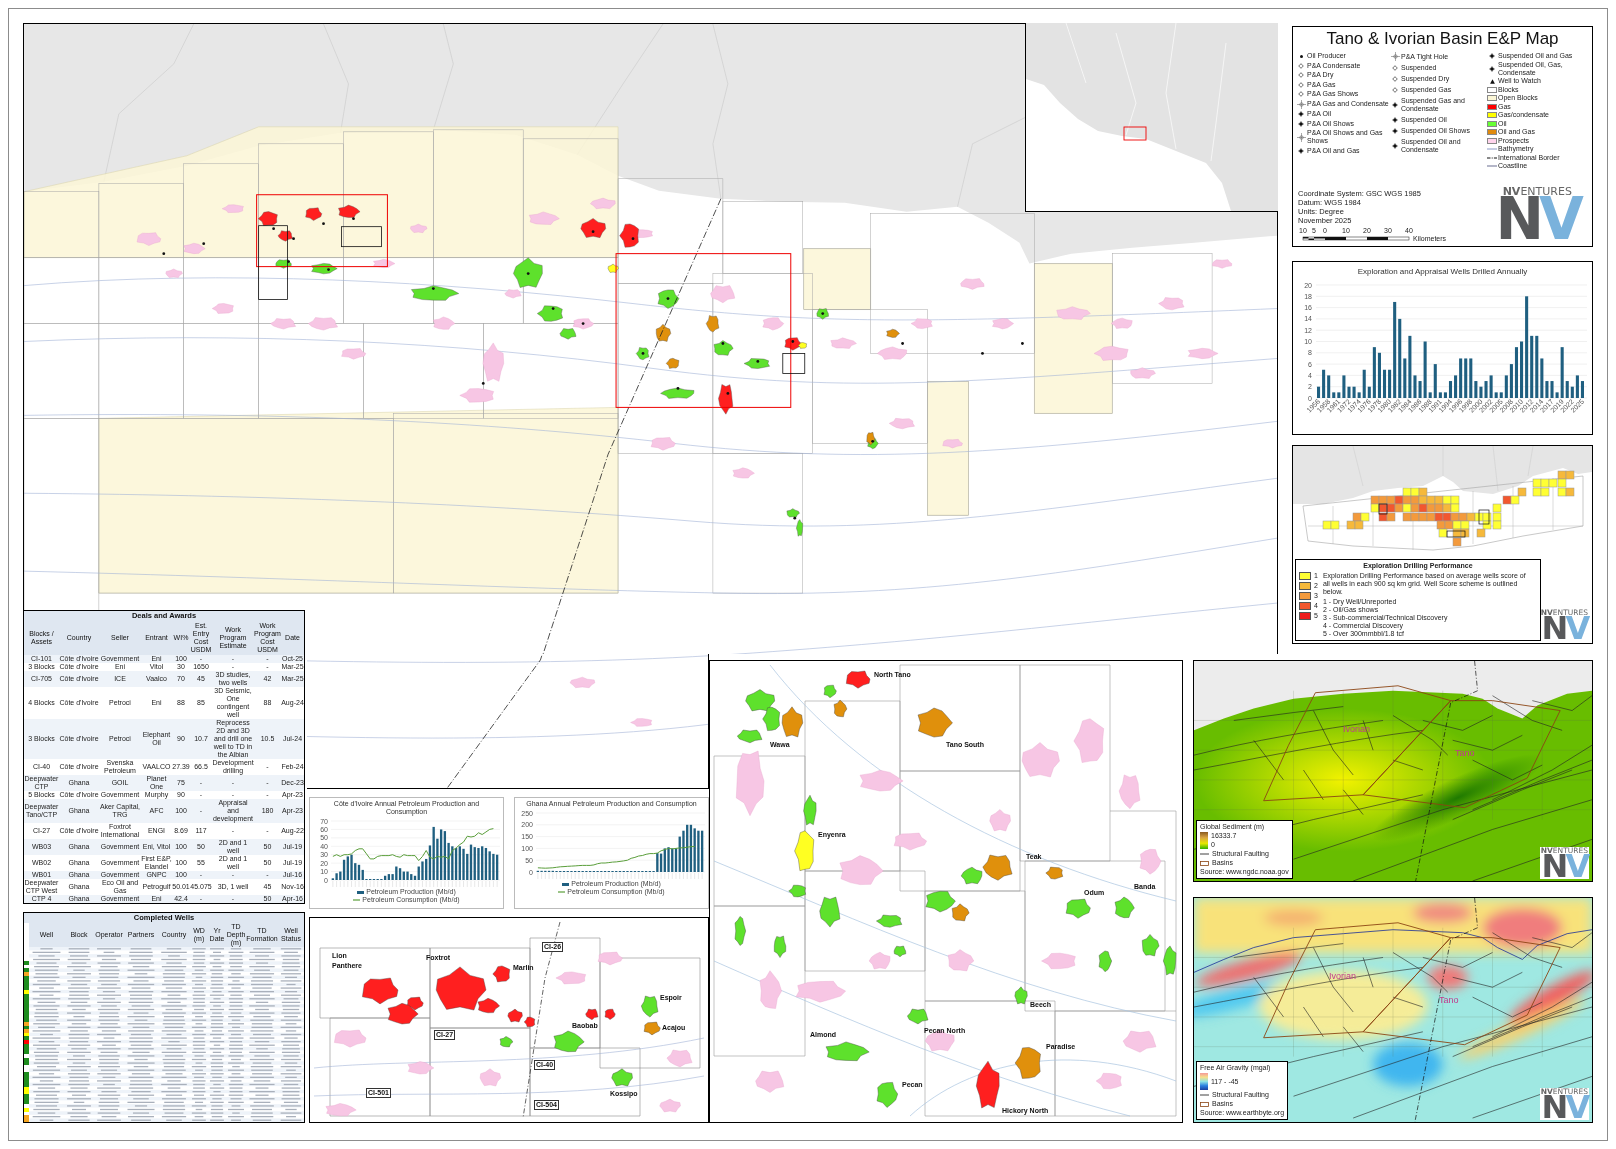 This screenshot has width=1616, height=1149. I want to click on line-swatch-icon, so click(562, 892).